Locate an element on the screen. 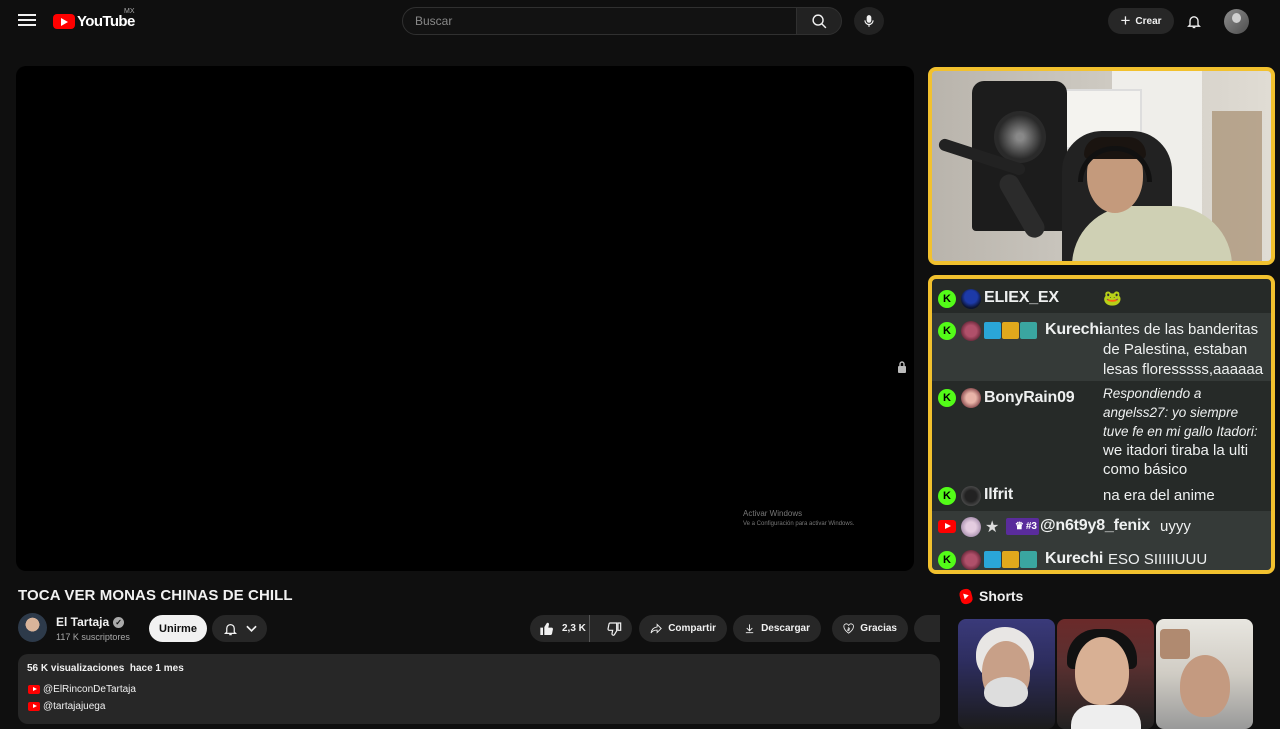  chat-message: ★ ♛ #3 @n6t9y8_fenix uyyy is located at coordinates (1101, 527).